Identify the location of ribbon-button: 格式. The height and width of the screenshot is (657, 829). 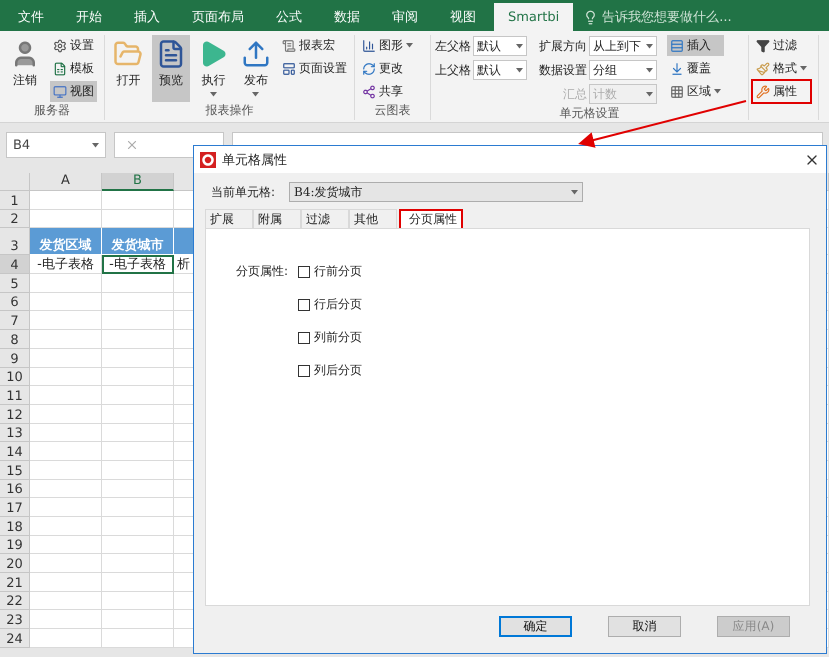
(781, 68).